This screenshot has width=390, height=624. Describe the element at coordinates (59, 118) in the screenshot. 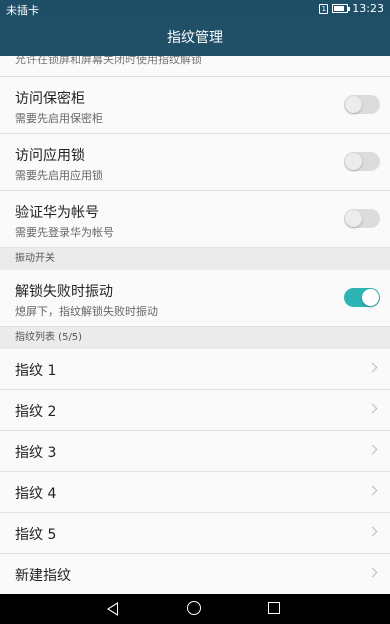

I see `setting-subtitle: 需要先启用保密柜` at that location.